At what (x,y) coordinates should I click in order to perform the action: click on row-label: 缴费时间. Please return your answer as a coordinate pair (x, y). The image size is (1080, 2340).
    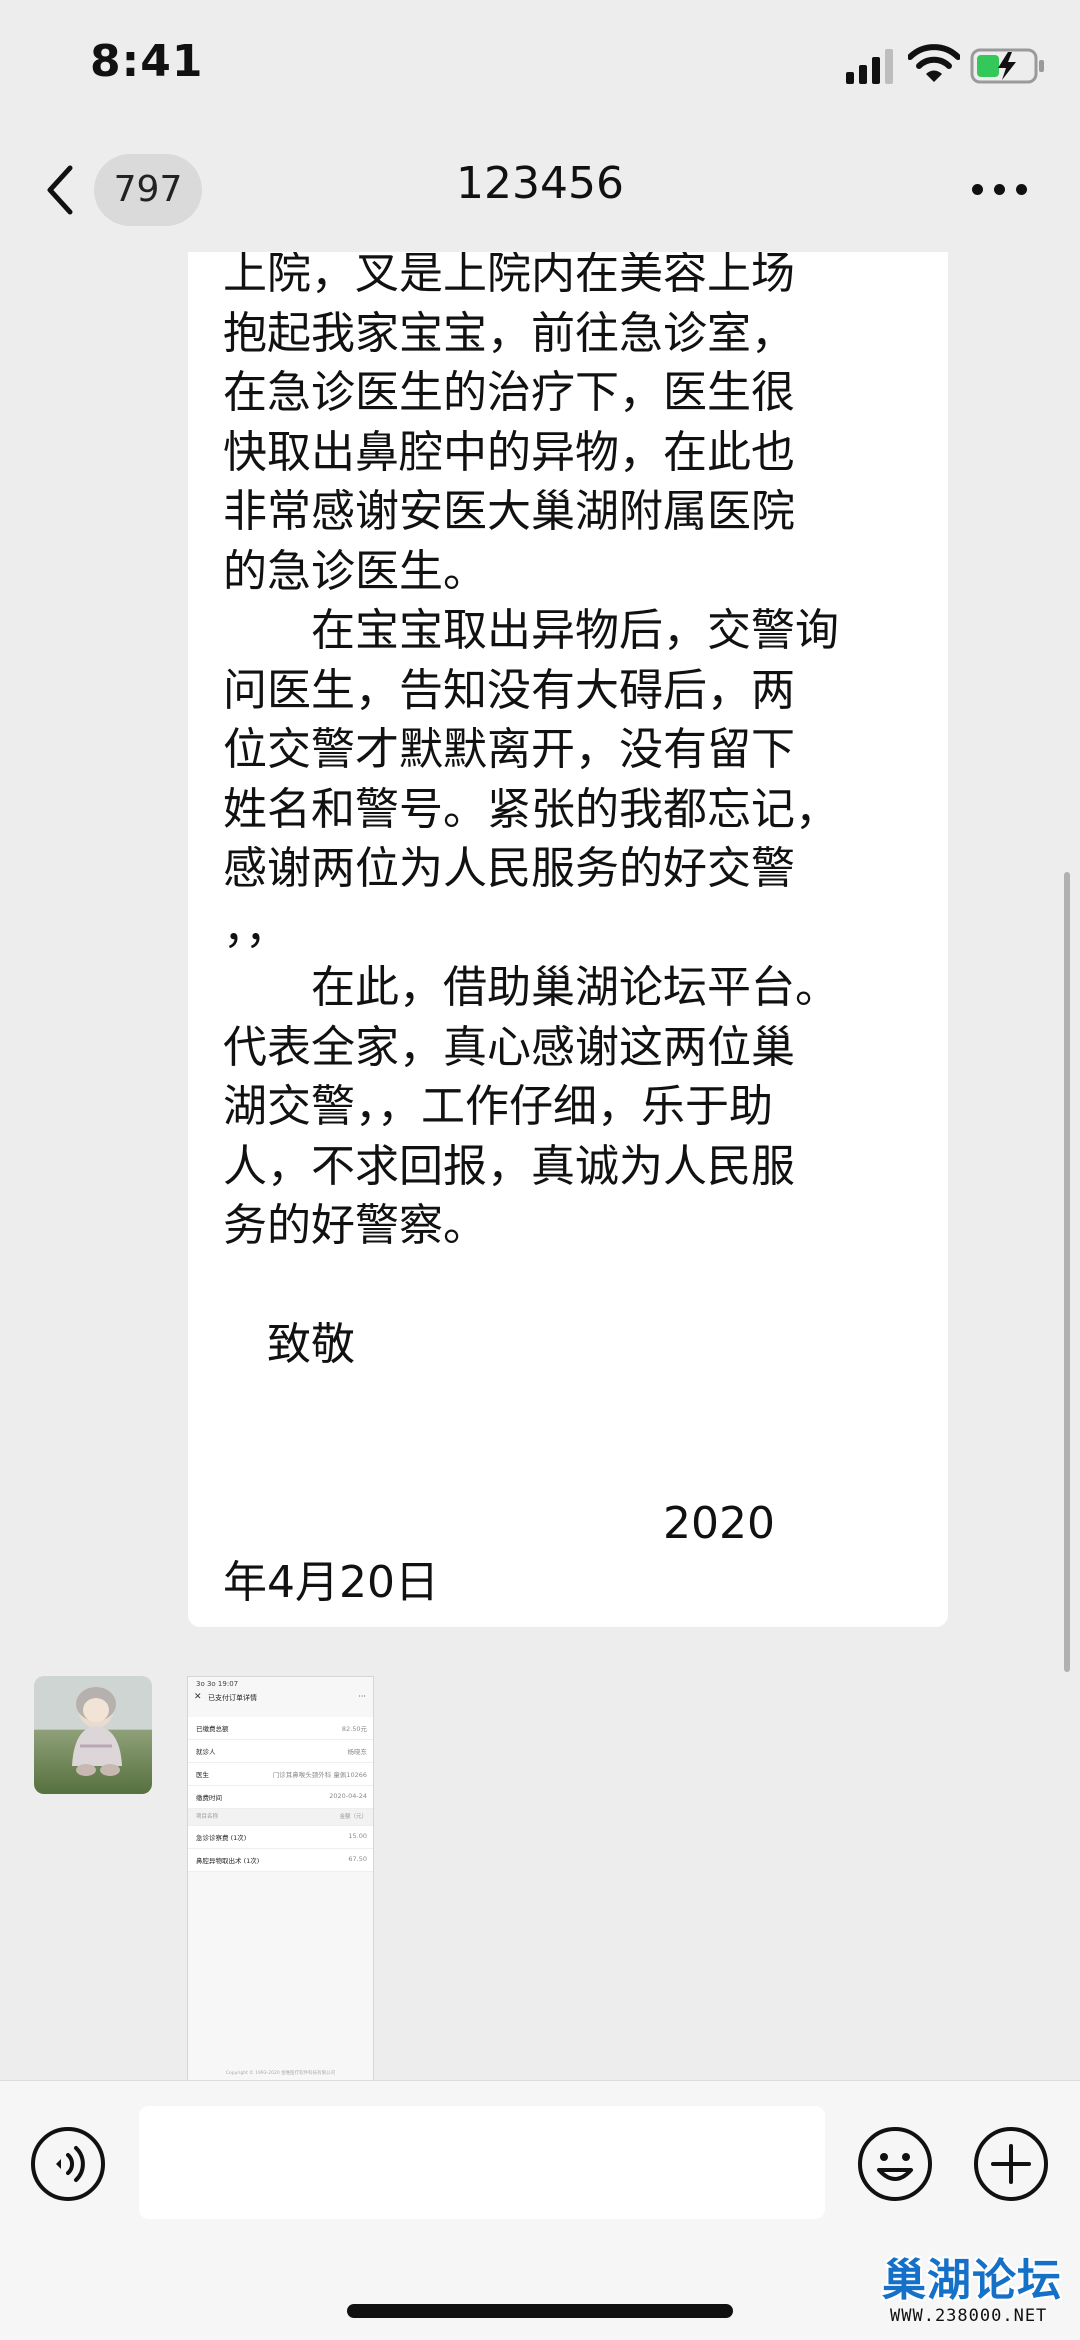
    Looking at the image, I should click on (209, 1798).